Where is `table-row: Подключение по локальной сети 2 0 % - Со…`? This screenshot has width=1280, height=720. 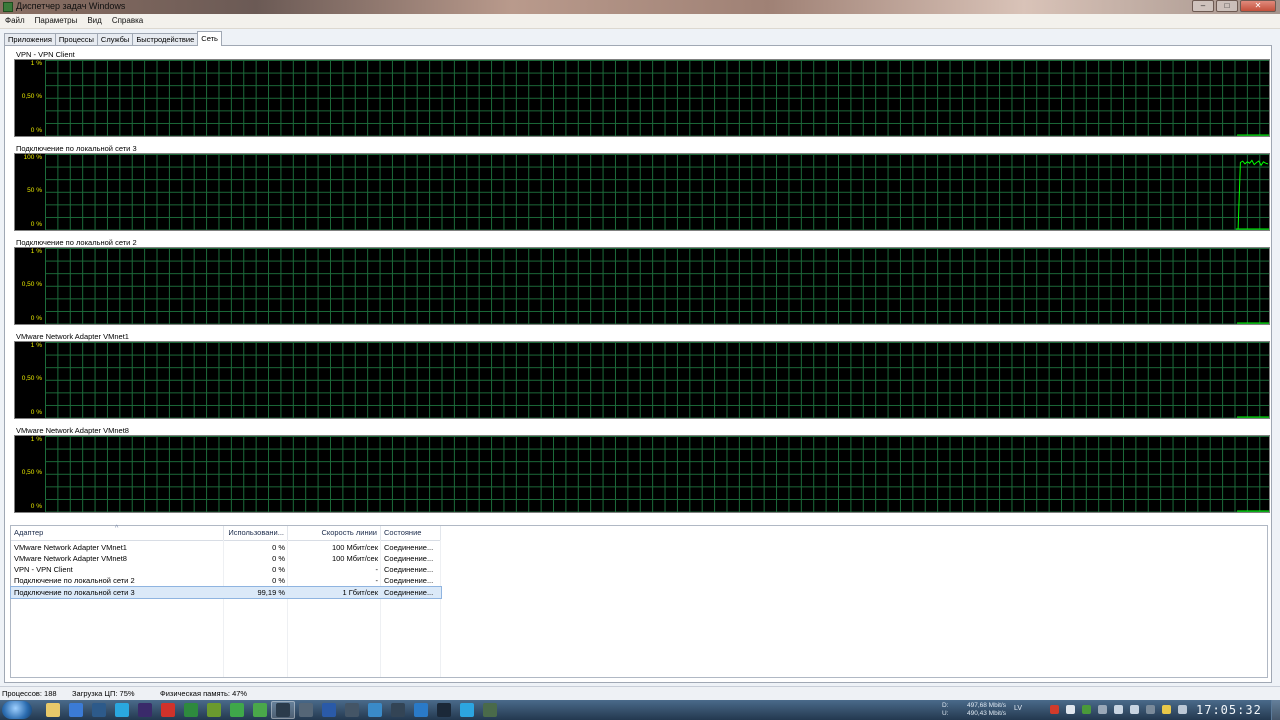
table-row: Подключение по локальной сети 2 0 % - Со… is located at coordinates (226, 580).